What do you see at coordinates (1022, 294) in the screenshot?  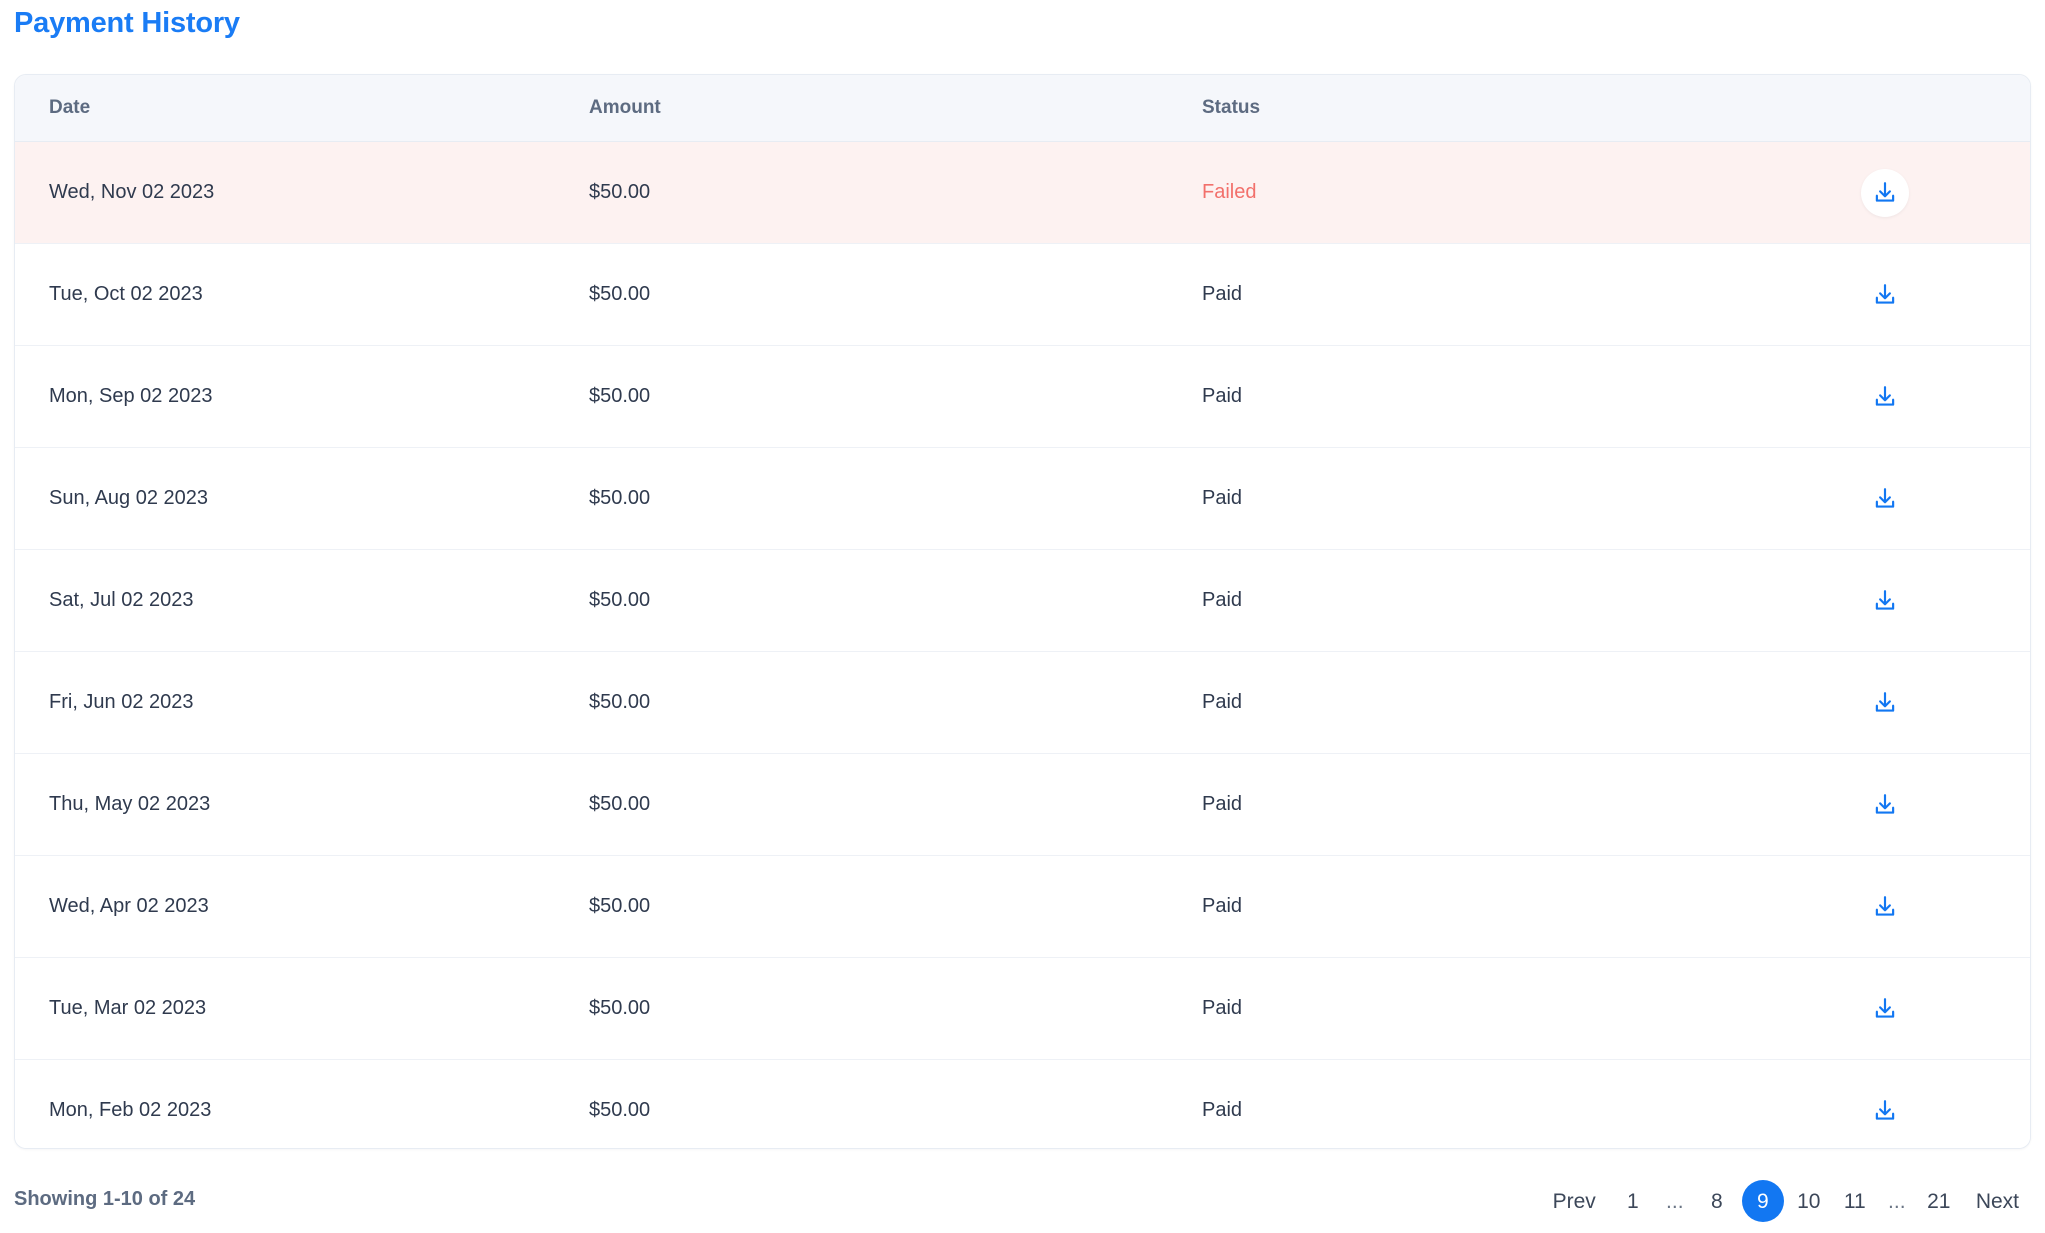 I see `table-row: Tue, Oct 02 2023 $50.00 Paid` at bounding box center [1022, 294].